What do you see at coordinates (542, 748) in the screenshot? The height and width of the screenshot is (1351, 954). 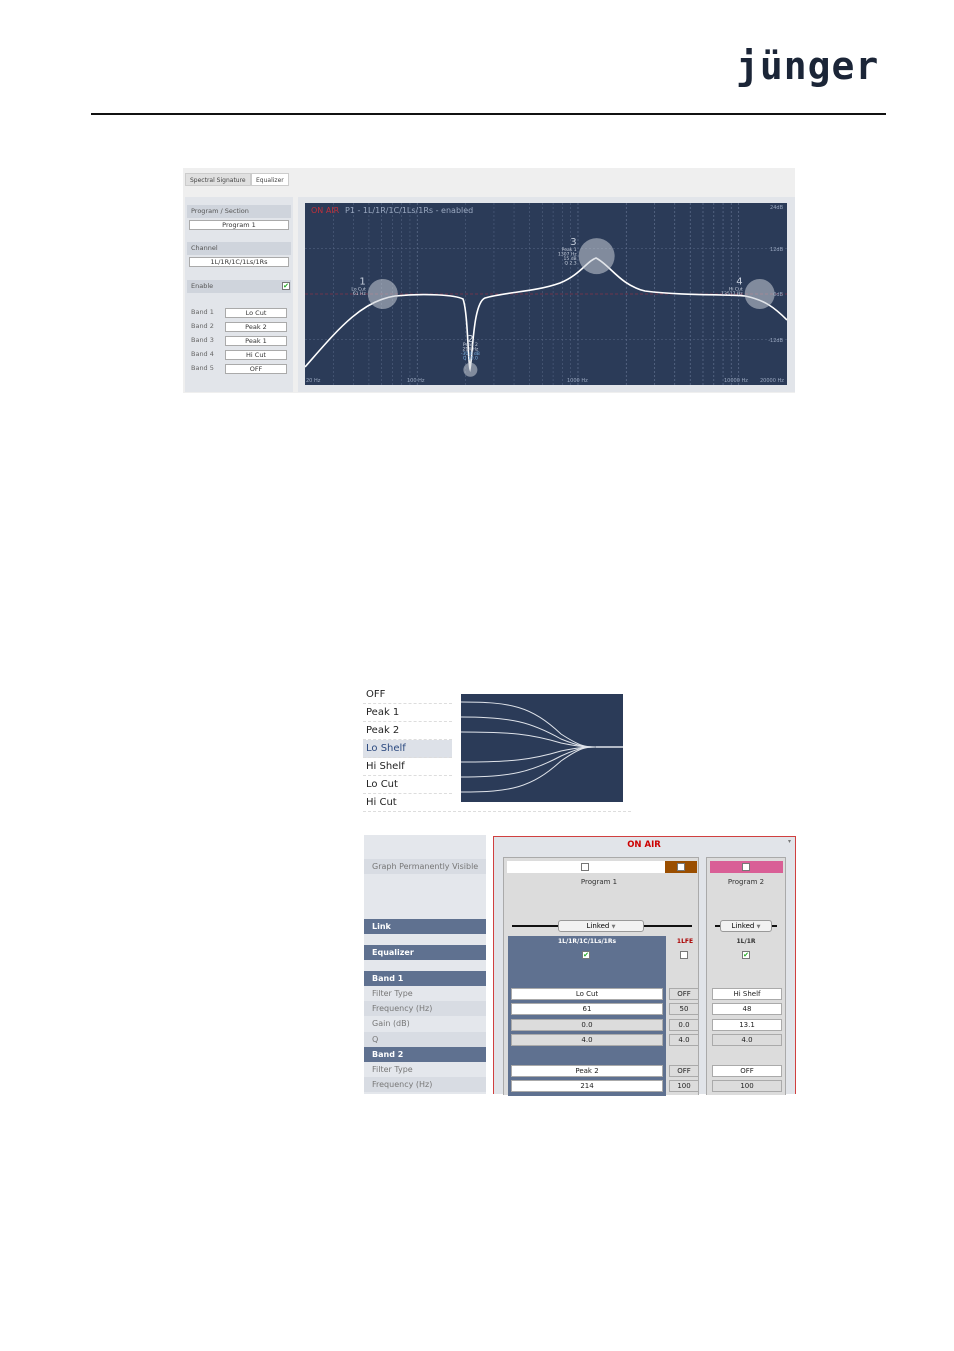 I see `filter-preview-graphic` at bounding box center [542, 748].